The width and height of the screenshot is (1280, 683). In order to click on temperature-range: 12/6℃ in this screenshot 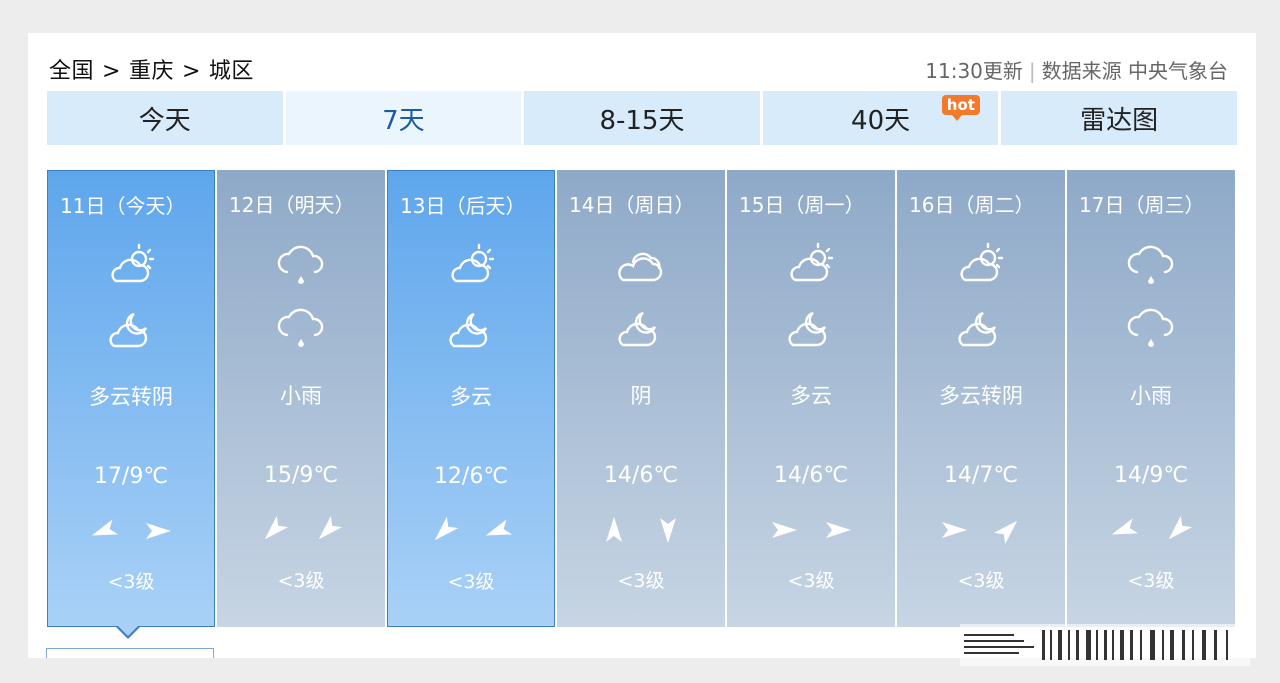, I will do `click(471, 476)`.